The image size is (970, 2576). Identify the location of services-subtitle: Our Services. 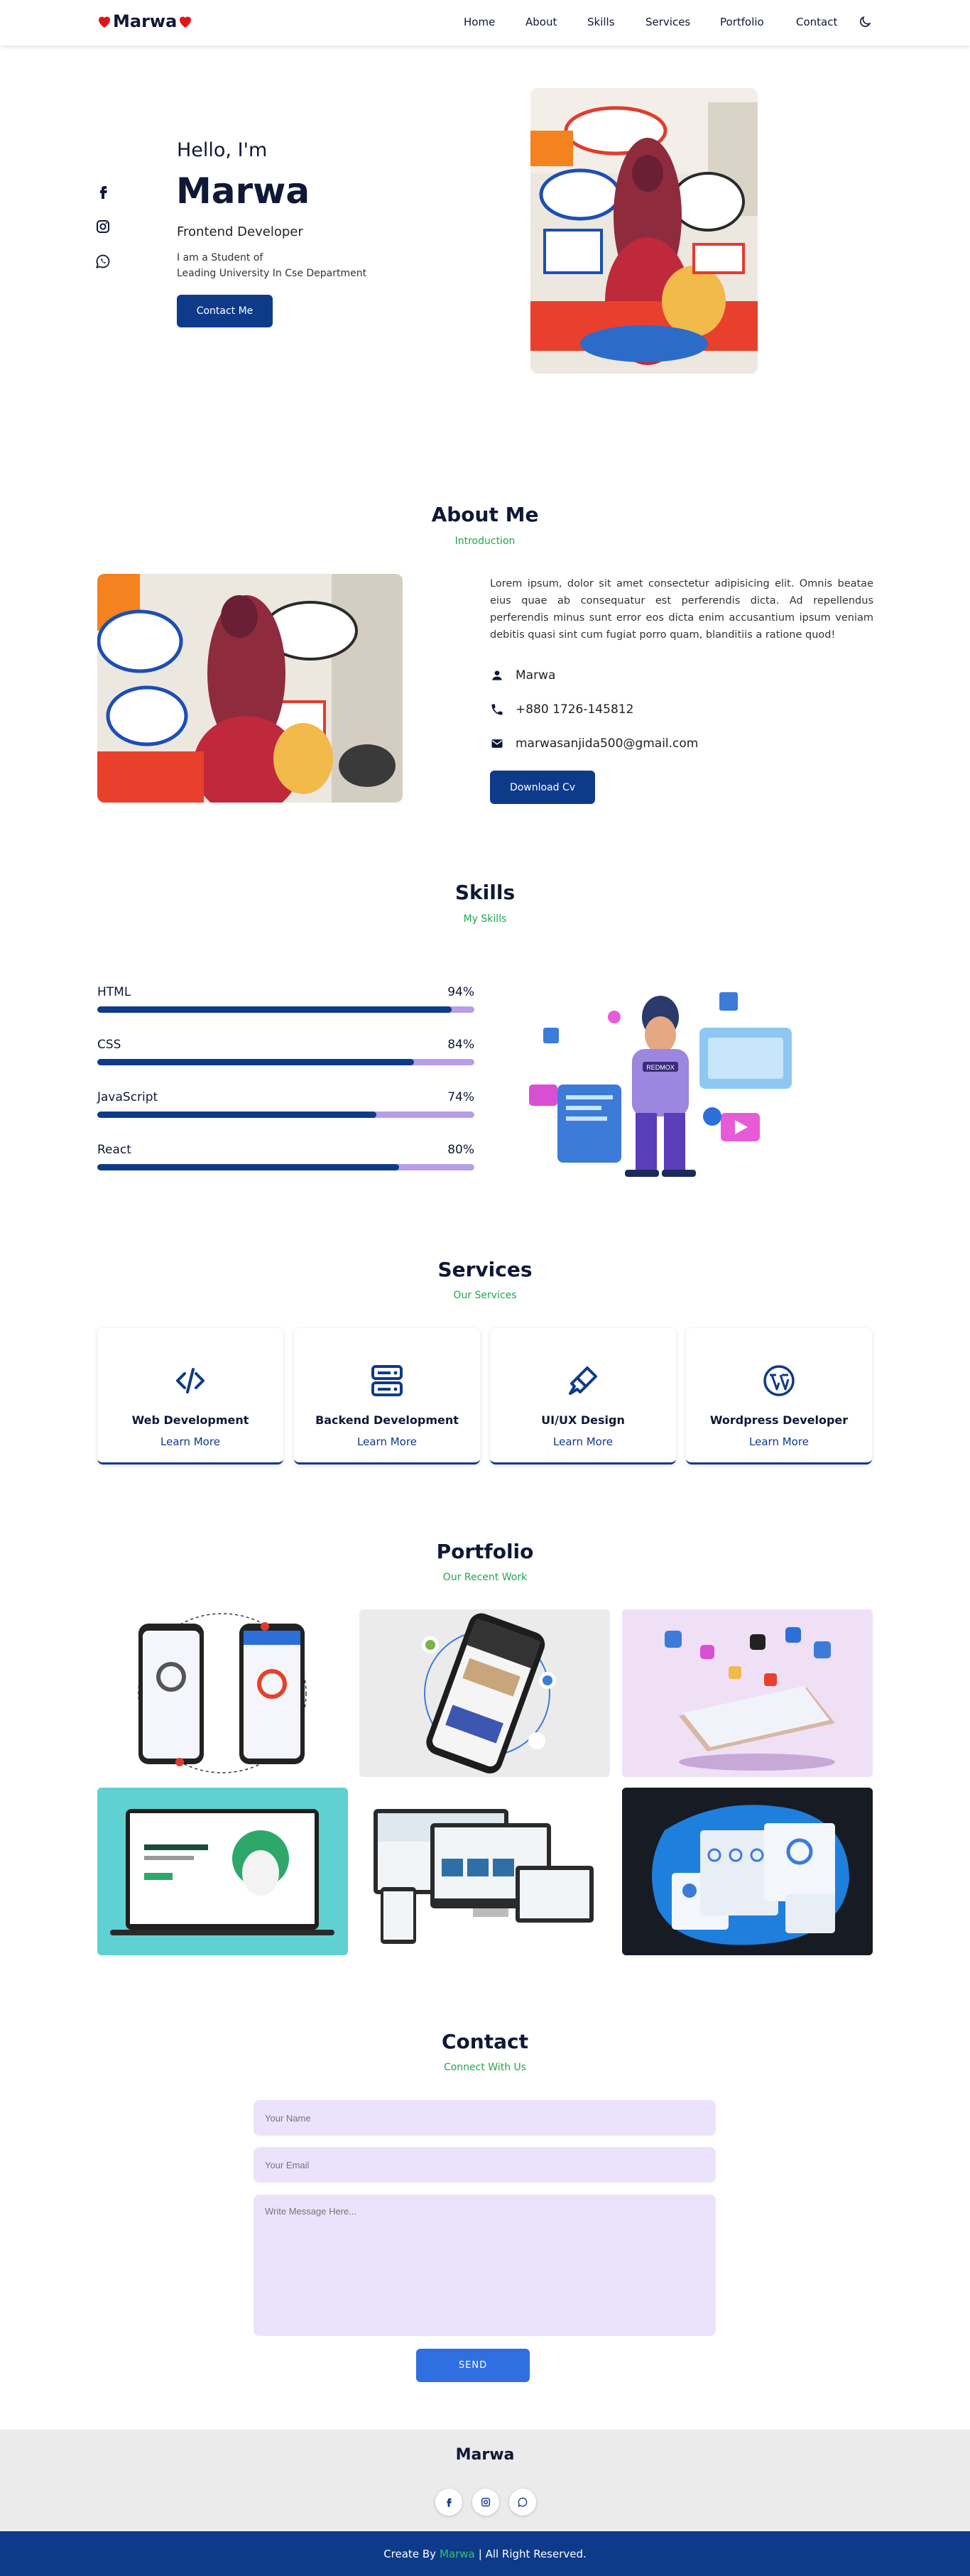
(485, 1296).